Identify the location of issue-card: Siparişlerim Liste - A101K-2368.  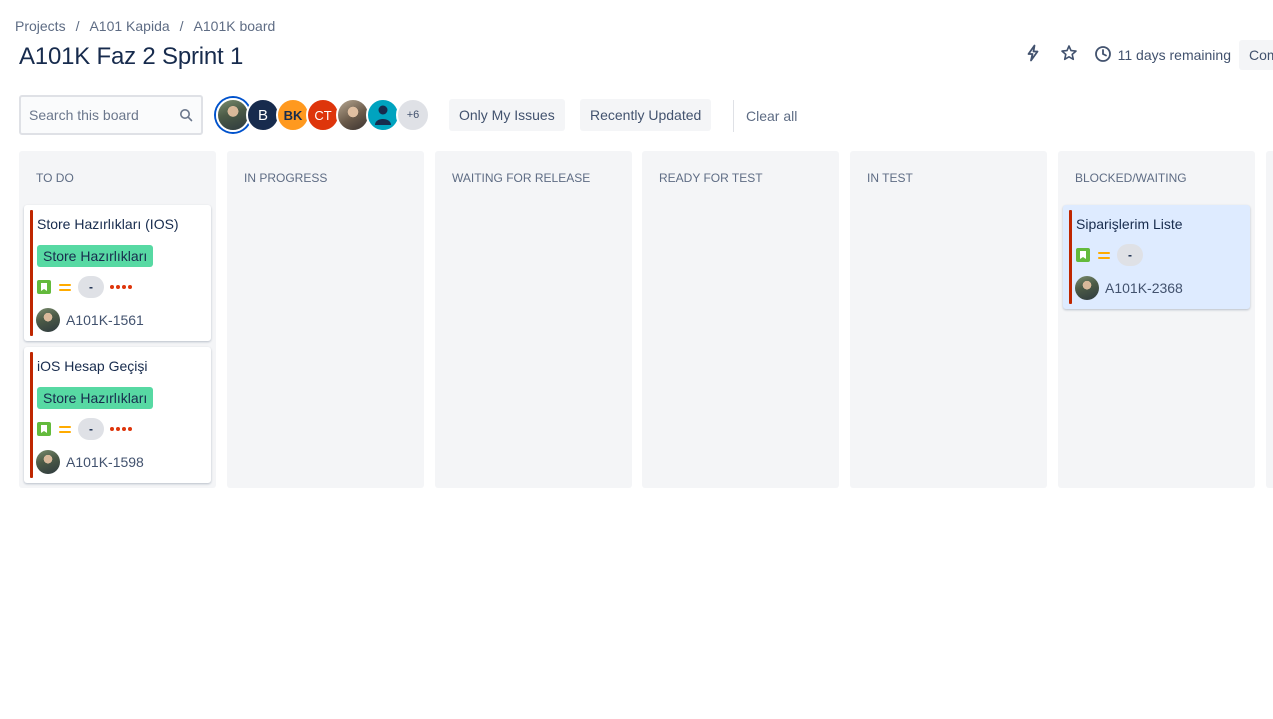
(1156, 257).